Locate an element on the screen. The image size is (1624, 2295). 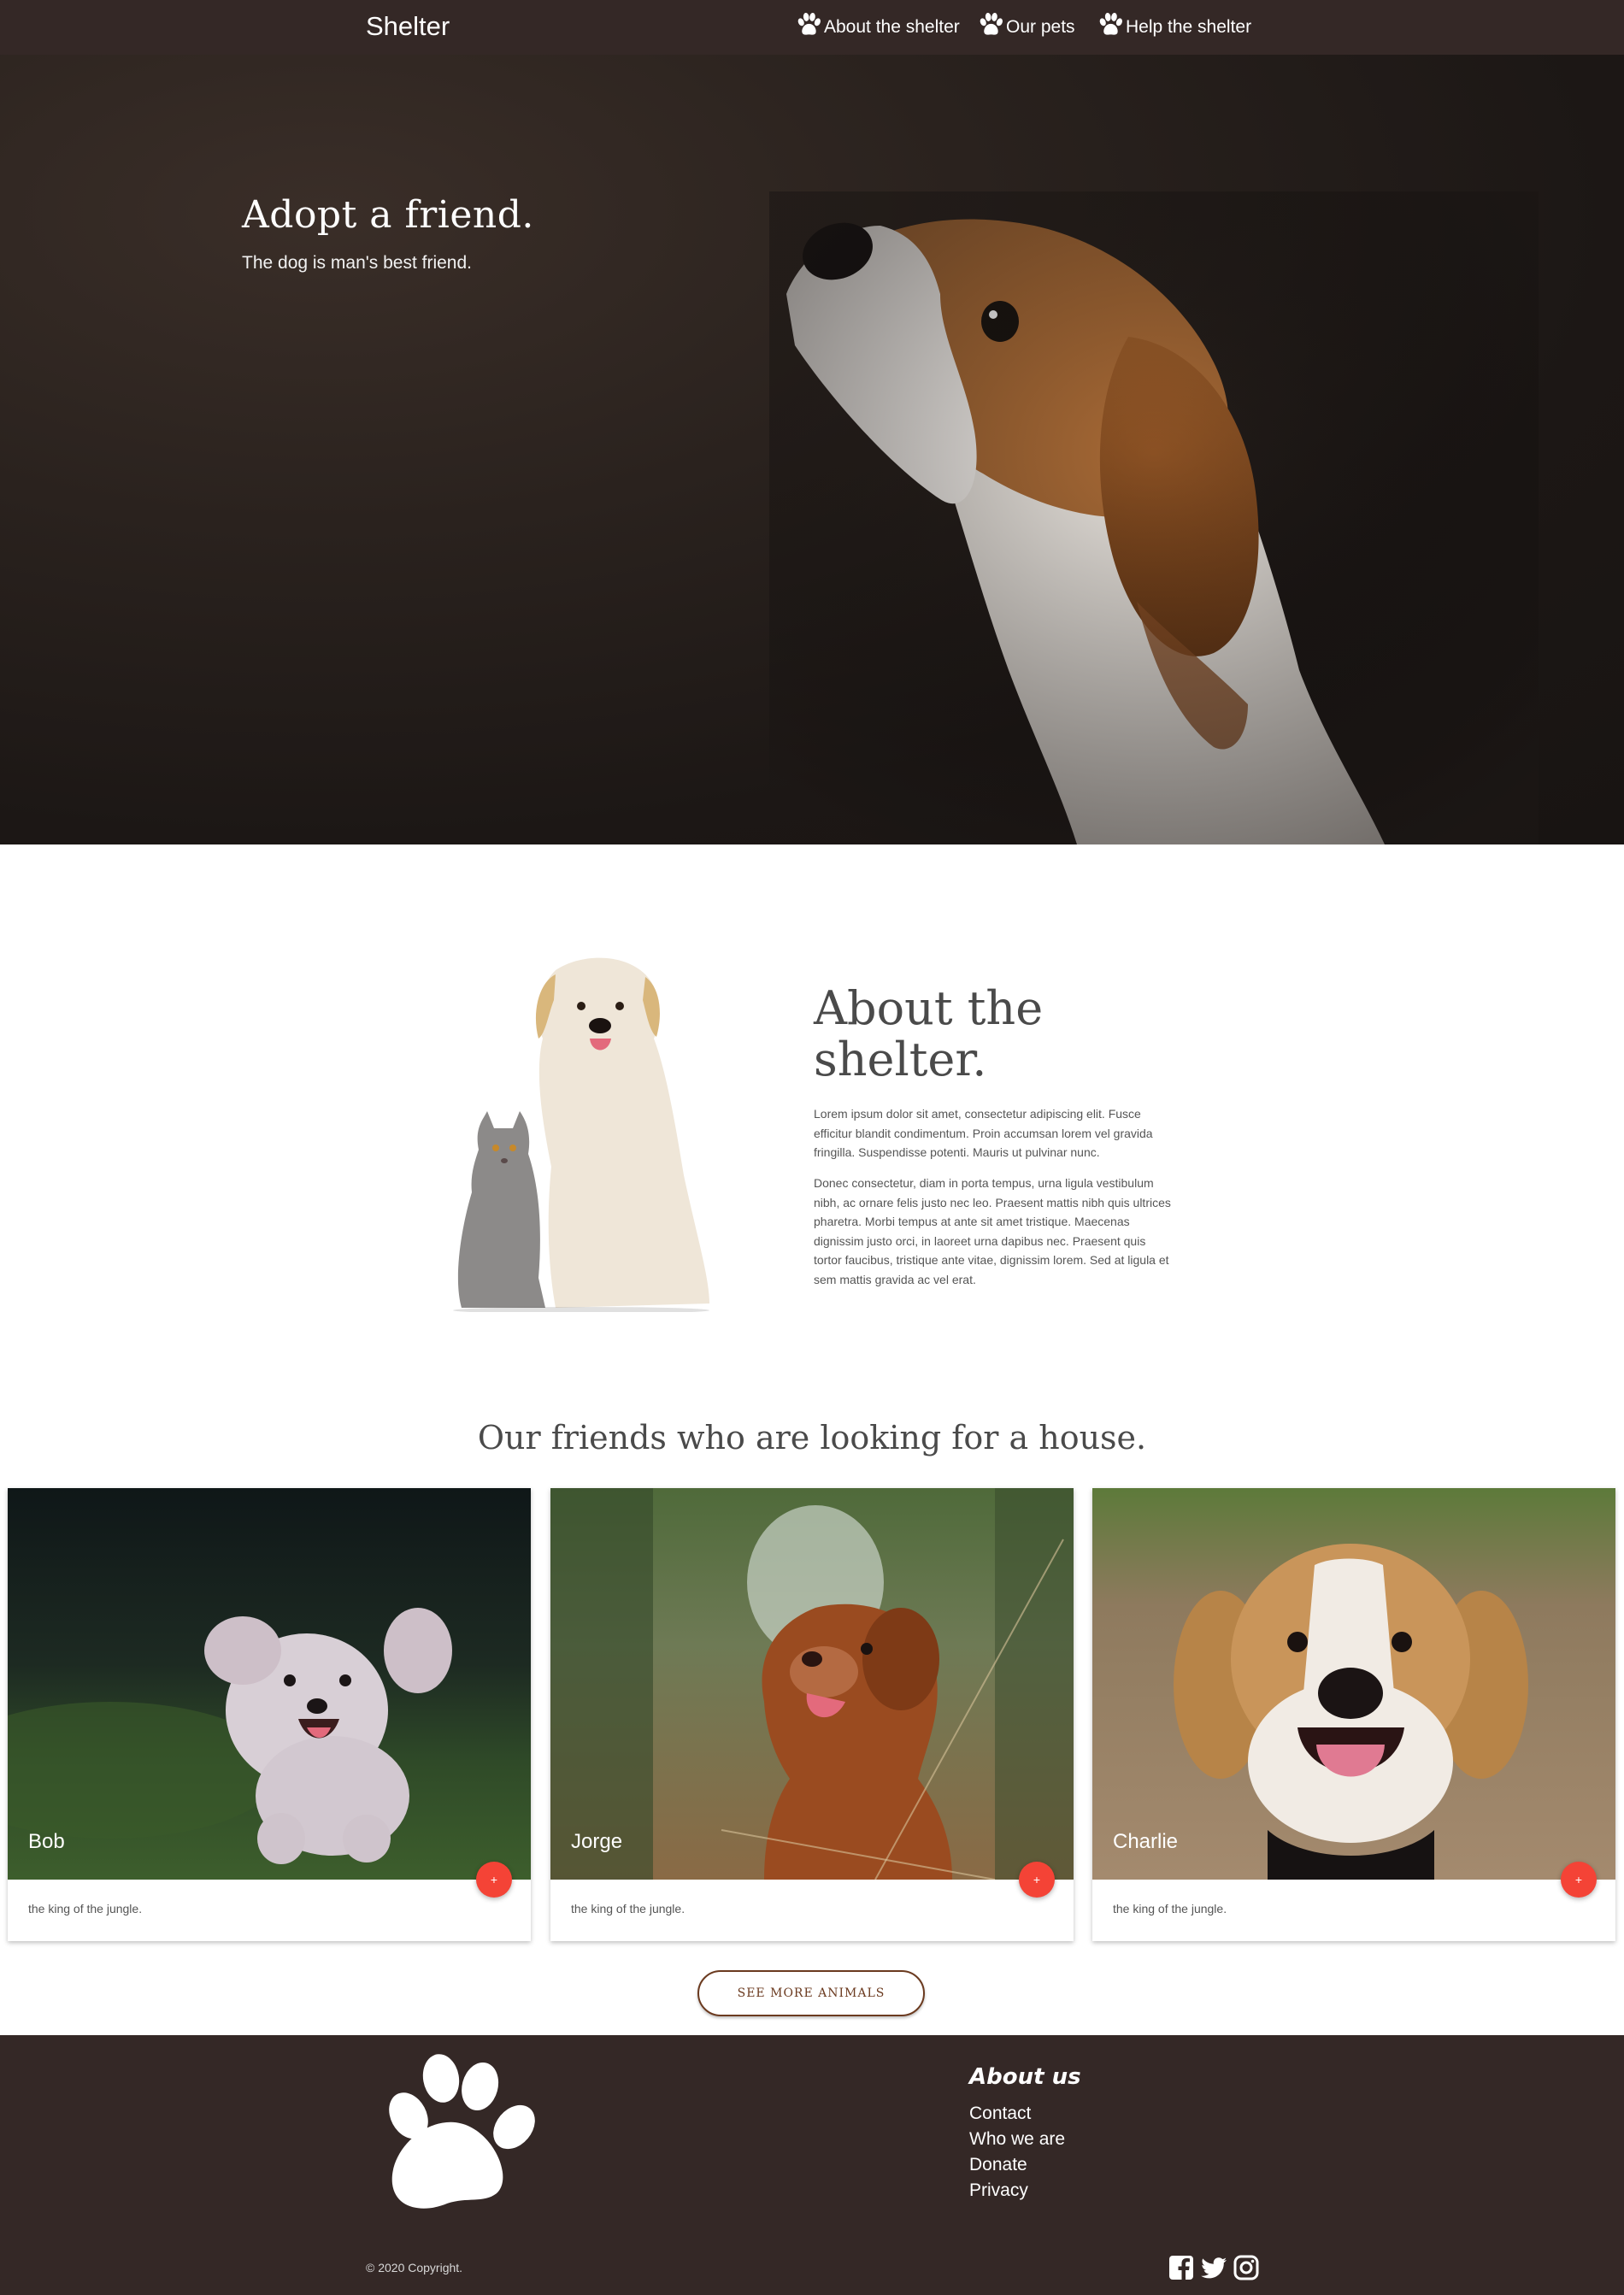
nav-link-label: About the shelter is located at coordinates (892, 27).